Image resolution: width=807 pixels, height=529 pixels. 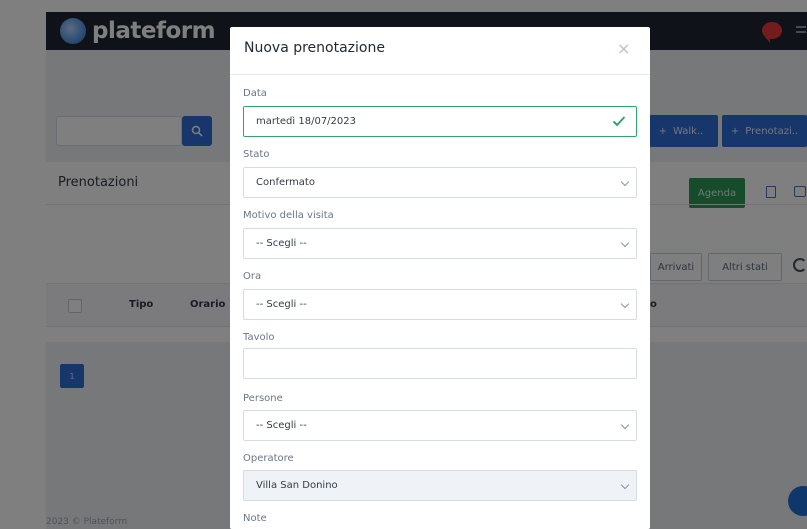 I want to click on visit-reason-label: Motivo della visita, so click(x=288, y=215).